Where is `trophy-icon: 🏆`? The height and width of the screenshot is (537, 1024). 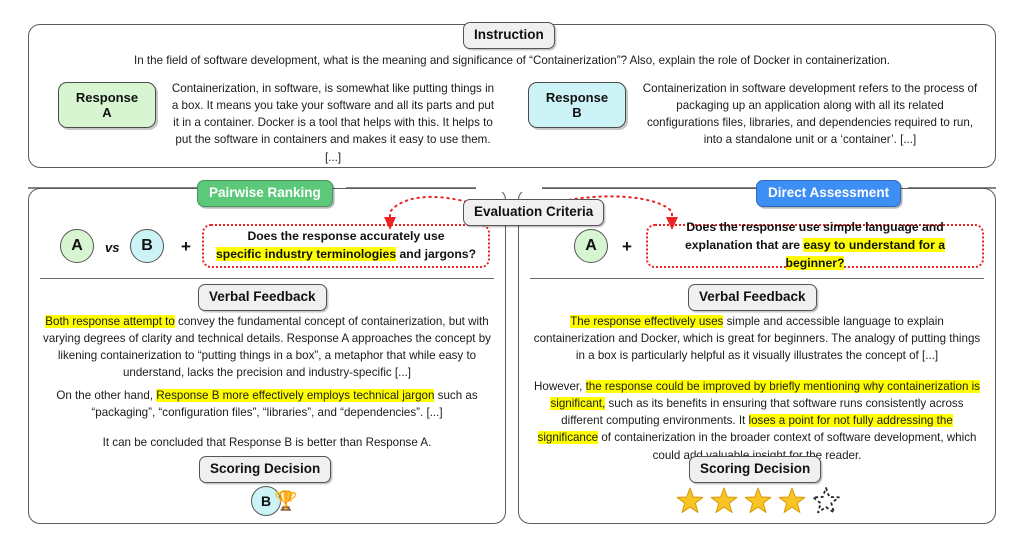
trophy-icon: 🏆 is located at coordinates (286, 501).